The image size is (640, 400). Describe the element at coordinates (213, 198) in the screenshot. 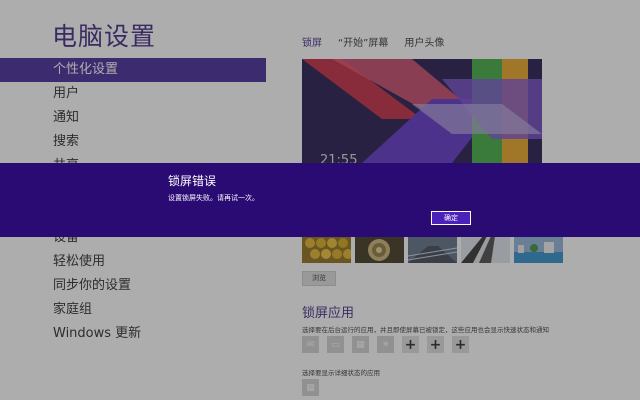

I see `dialog-message: 设置锁屏失败。请再试一次。` at that location.